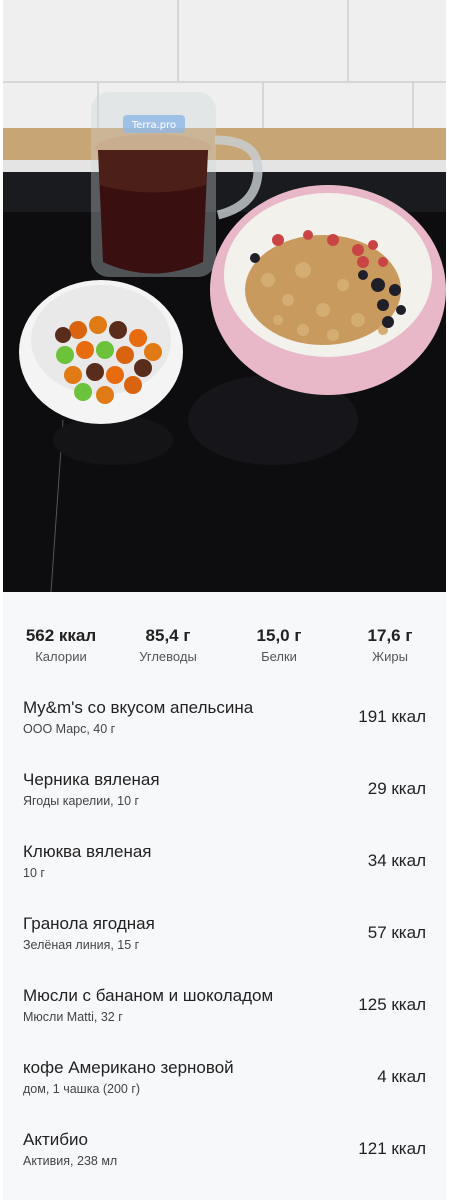 Image resolution: width=449 pixels, height=1200 pixels. I want to click on food-item-details: ООО Марс, 40 г, so click(69, 729).